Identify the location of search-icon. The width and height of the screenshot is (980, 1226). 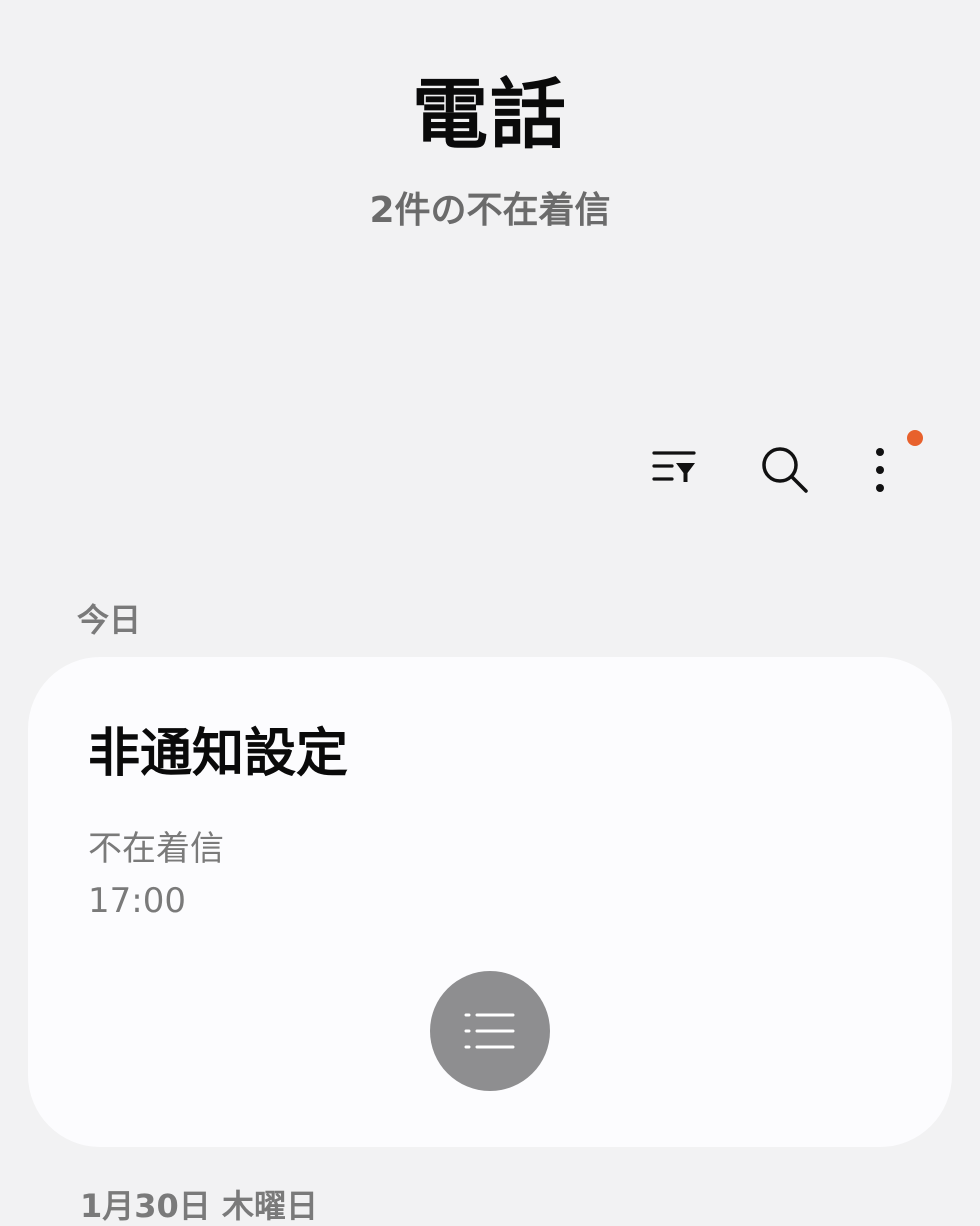
(785, 470).